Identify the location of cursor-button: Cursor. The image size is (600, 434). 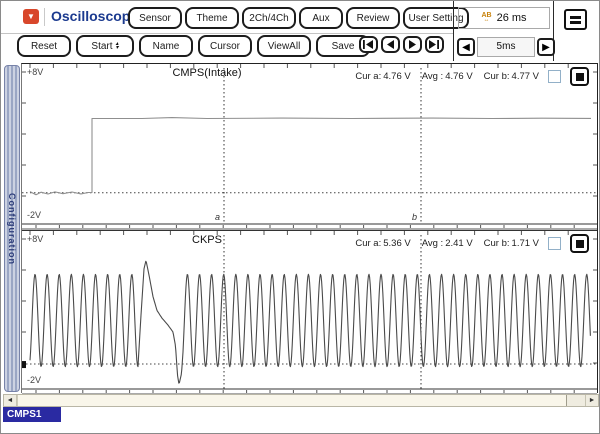
(225, 46).